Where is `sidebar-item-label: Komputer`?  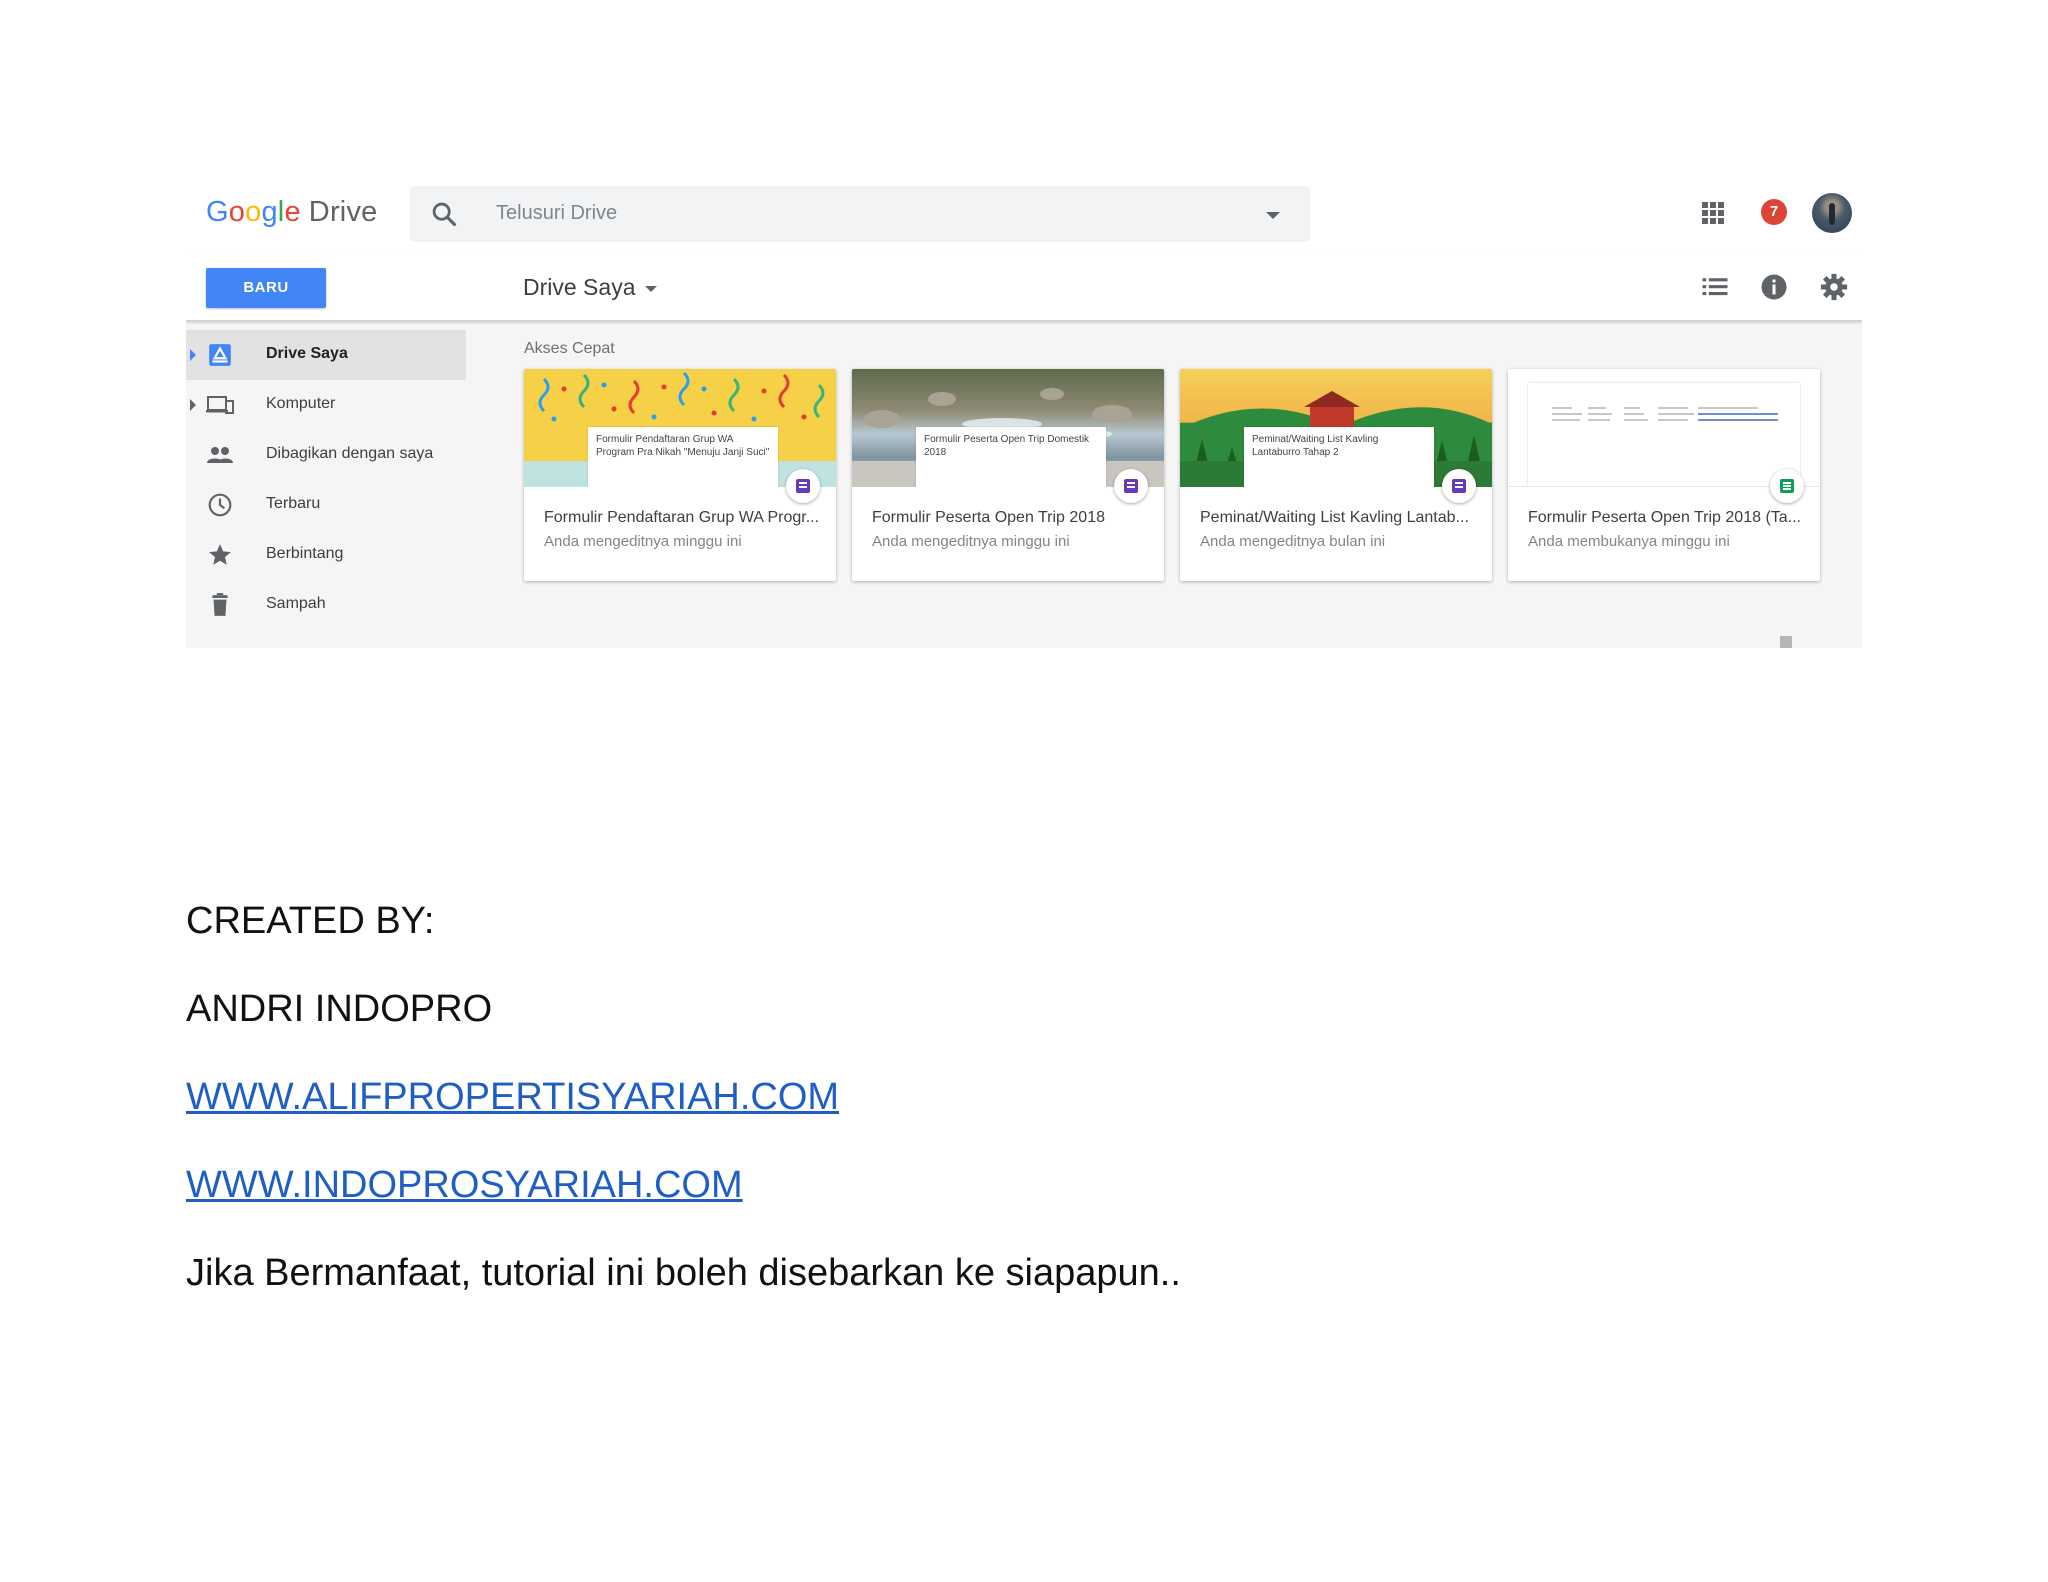 sidebar-item-label: Komputer is located at coordinates (301, 403).